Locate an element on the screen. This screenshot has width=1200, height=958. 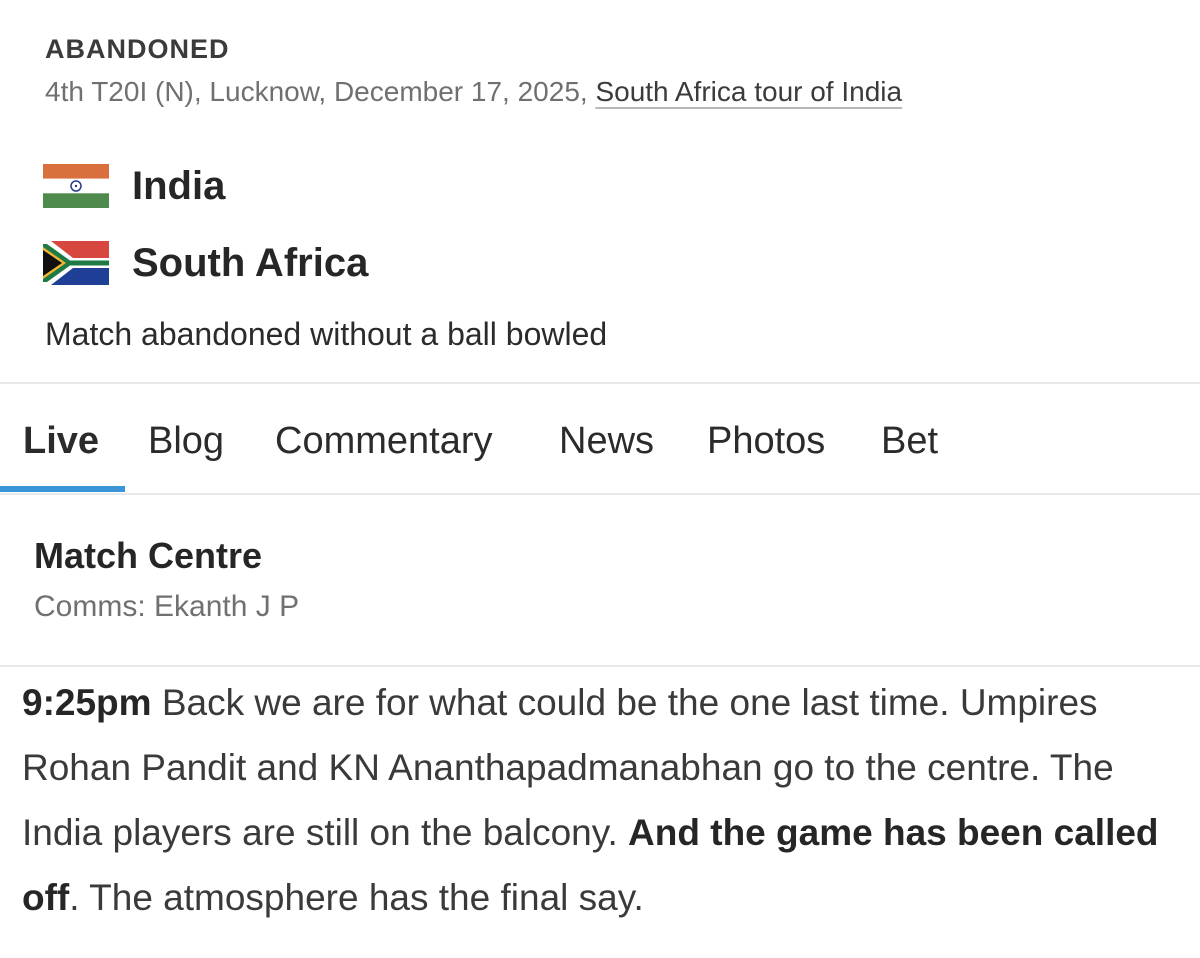
match-result: Match abandoned without a ball bowled is located at coordinates (326, 334).